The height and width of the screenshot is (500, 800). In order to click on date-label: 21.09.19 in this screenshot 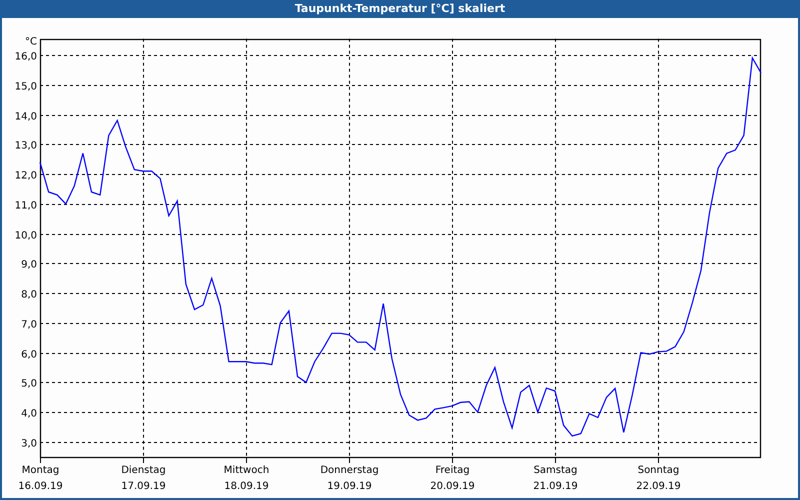, I will do `click(555, 486)`.